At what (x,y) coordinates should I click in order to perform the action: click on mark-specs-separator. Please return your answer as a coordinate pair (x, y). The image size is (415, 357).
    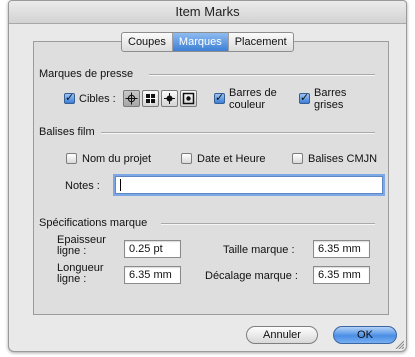
    Looking at the image, I should click on (268, 224).